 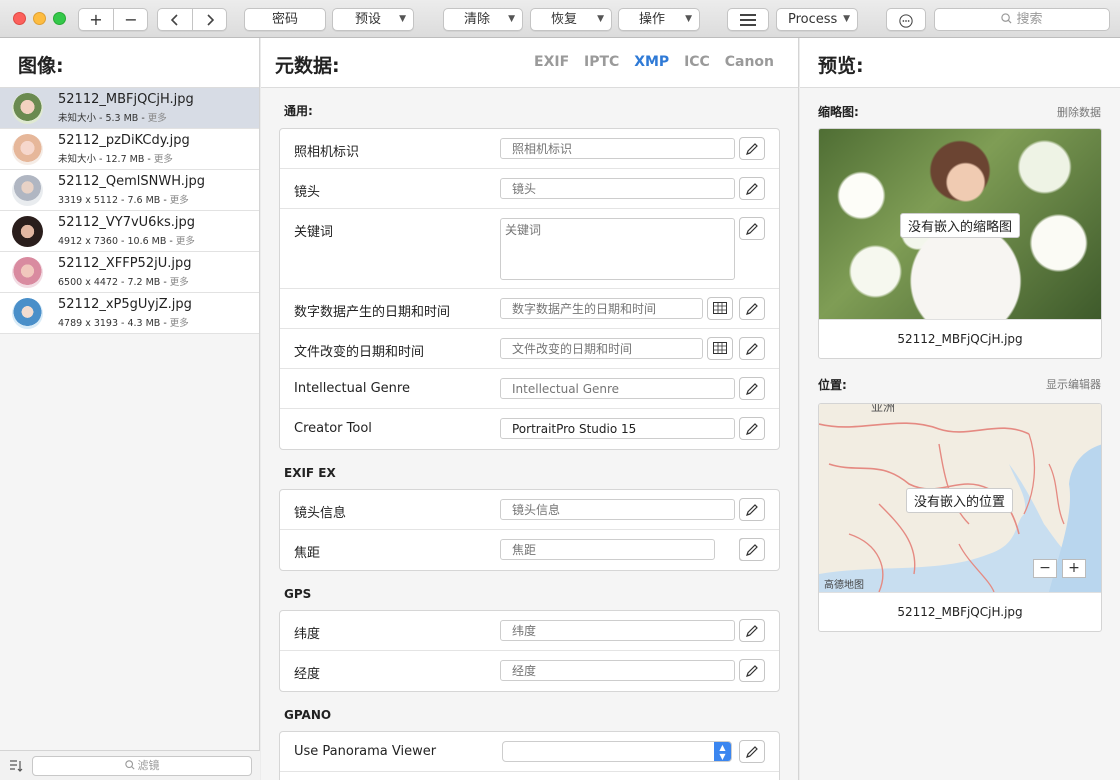 I want to click on tab-icc: ICC, so click(x=697, y=62).